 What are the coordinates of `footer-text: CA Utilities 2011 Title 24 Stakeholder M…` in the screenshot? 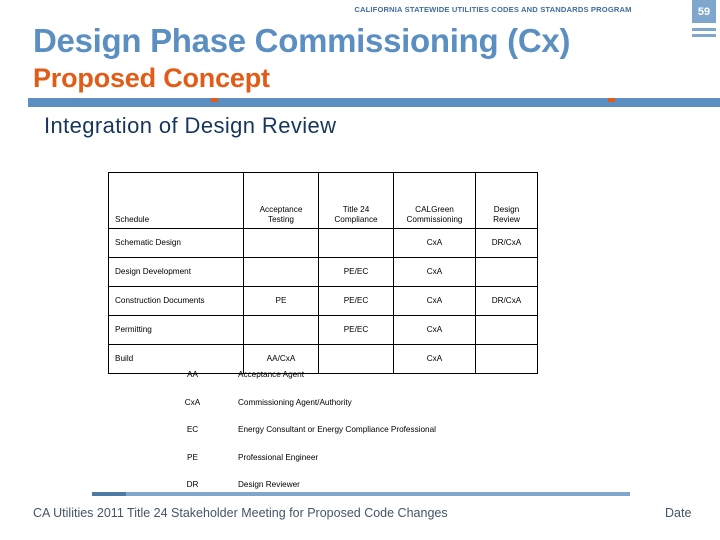 It's located at (240, 513).